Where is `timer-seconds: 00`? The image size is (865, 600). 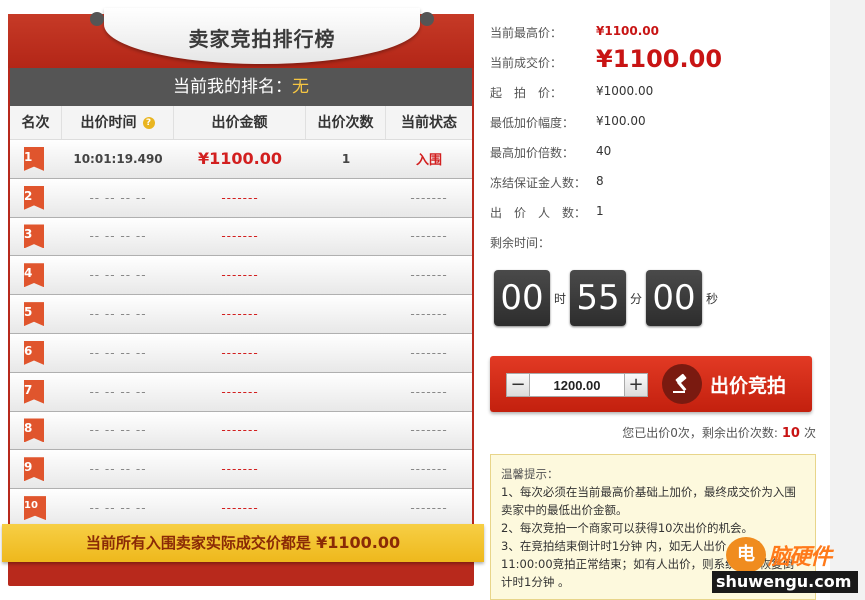
timer-seconds: 00 is located at coordinates (674, 298).